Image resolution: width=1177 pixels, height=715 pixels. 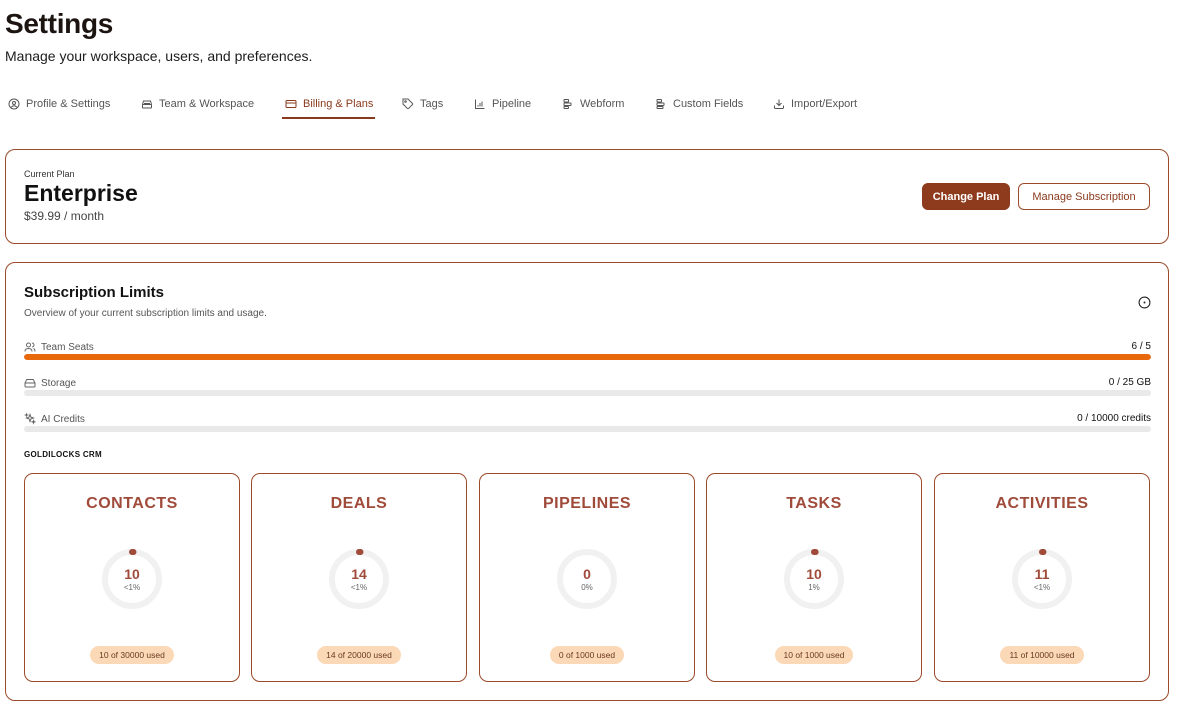 I want to click on manage-subscription-button: Manage Subscription, so click(x=1084, y=196).